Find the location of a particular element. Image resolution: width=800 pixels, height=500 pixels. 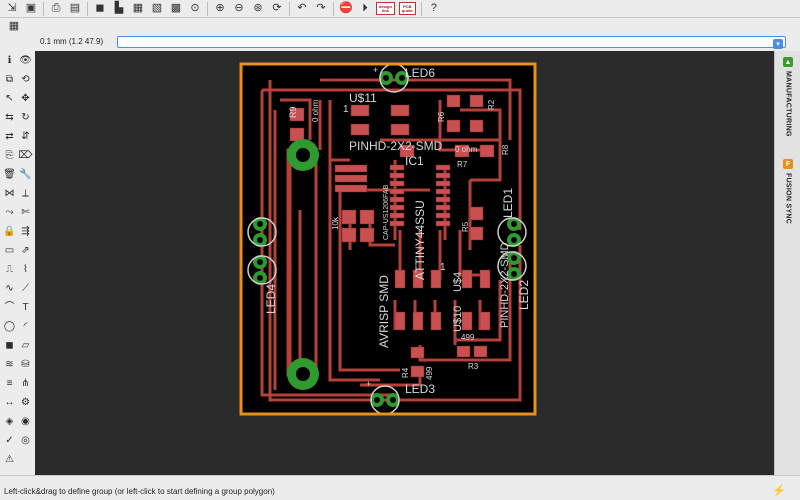

tool-icon-2: ⧉ is located at coordinates (9, 80).